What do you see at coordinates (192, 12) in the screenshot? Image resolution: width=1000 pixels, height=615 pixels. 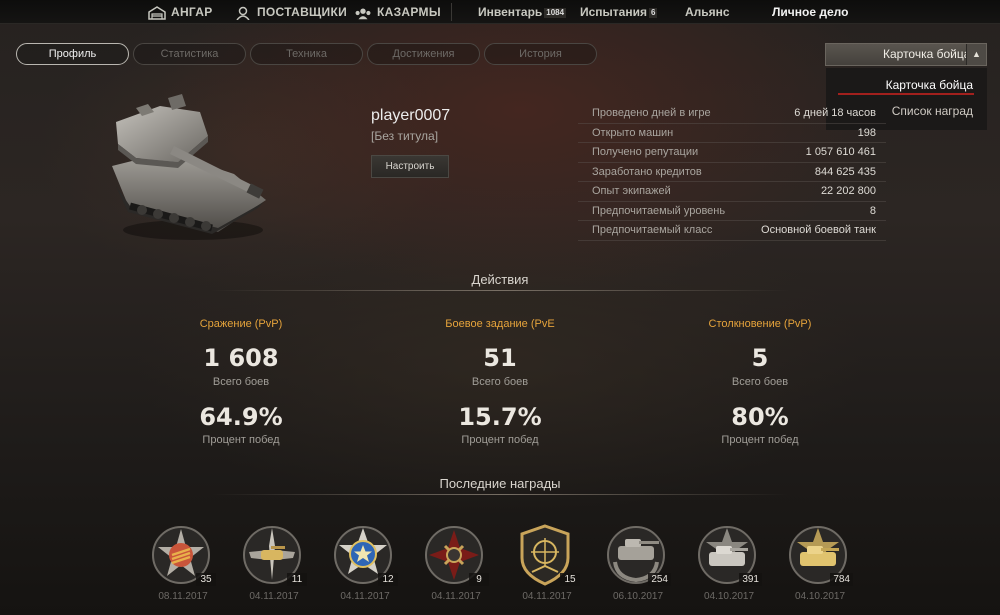 I see `nav-hangar-label: АНГАР` at bounding box center [192, 12].